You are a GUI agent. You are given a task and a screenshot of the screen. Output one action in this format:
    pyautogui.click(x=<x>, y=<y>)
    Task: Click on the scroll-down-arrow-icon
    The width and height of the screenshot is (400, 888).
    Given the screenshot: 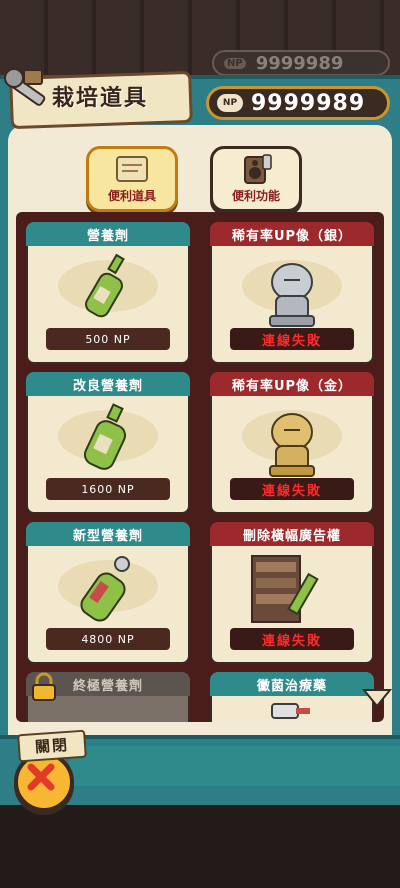 What is the action you would take?
    pyautogui.click(x=377, y=698)
    